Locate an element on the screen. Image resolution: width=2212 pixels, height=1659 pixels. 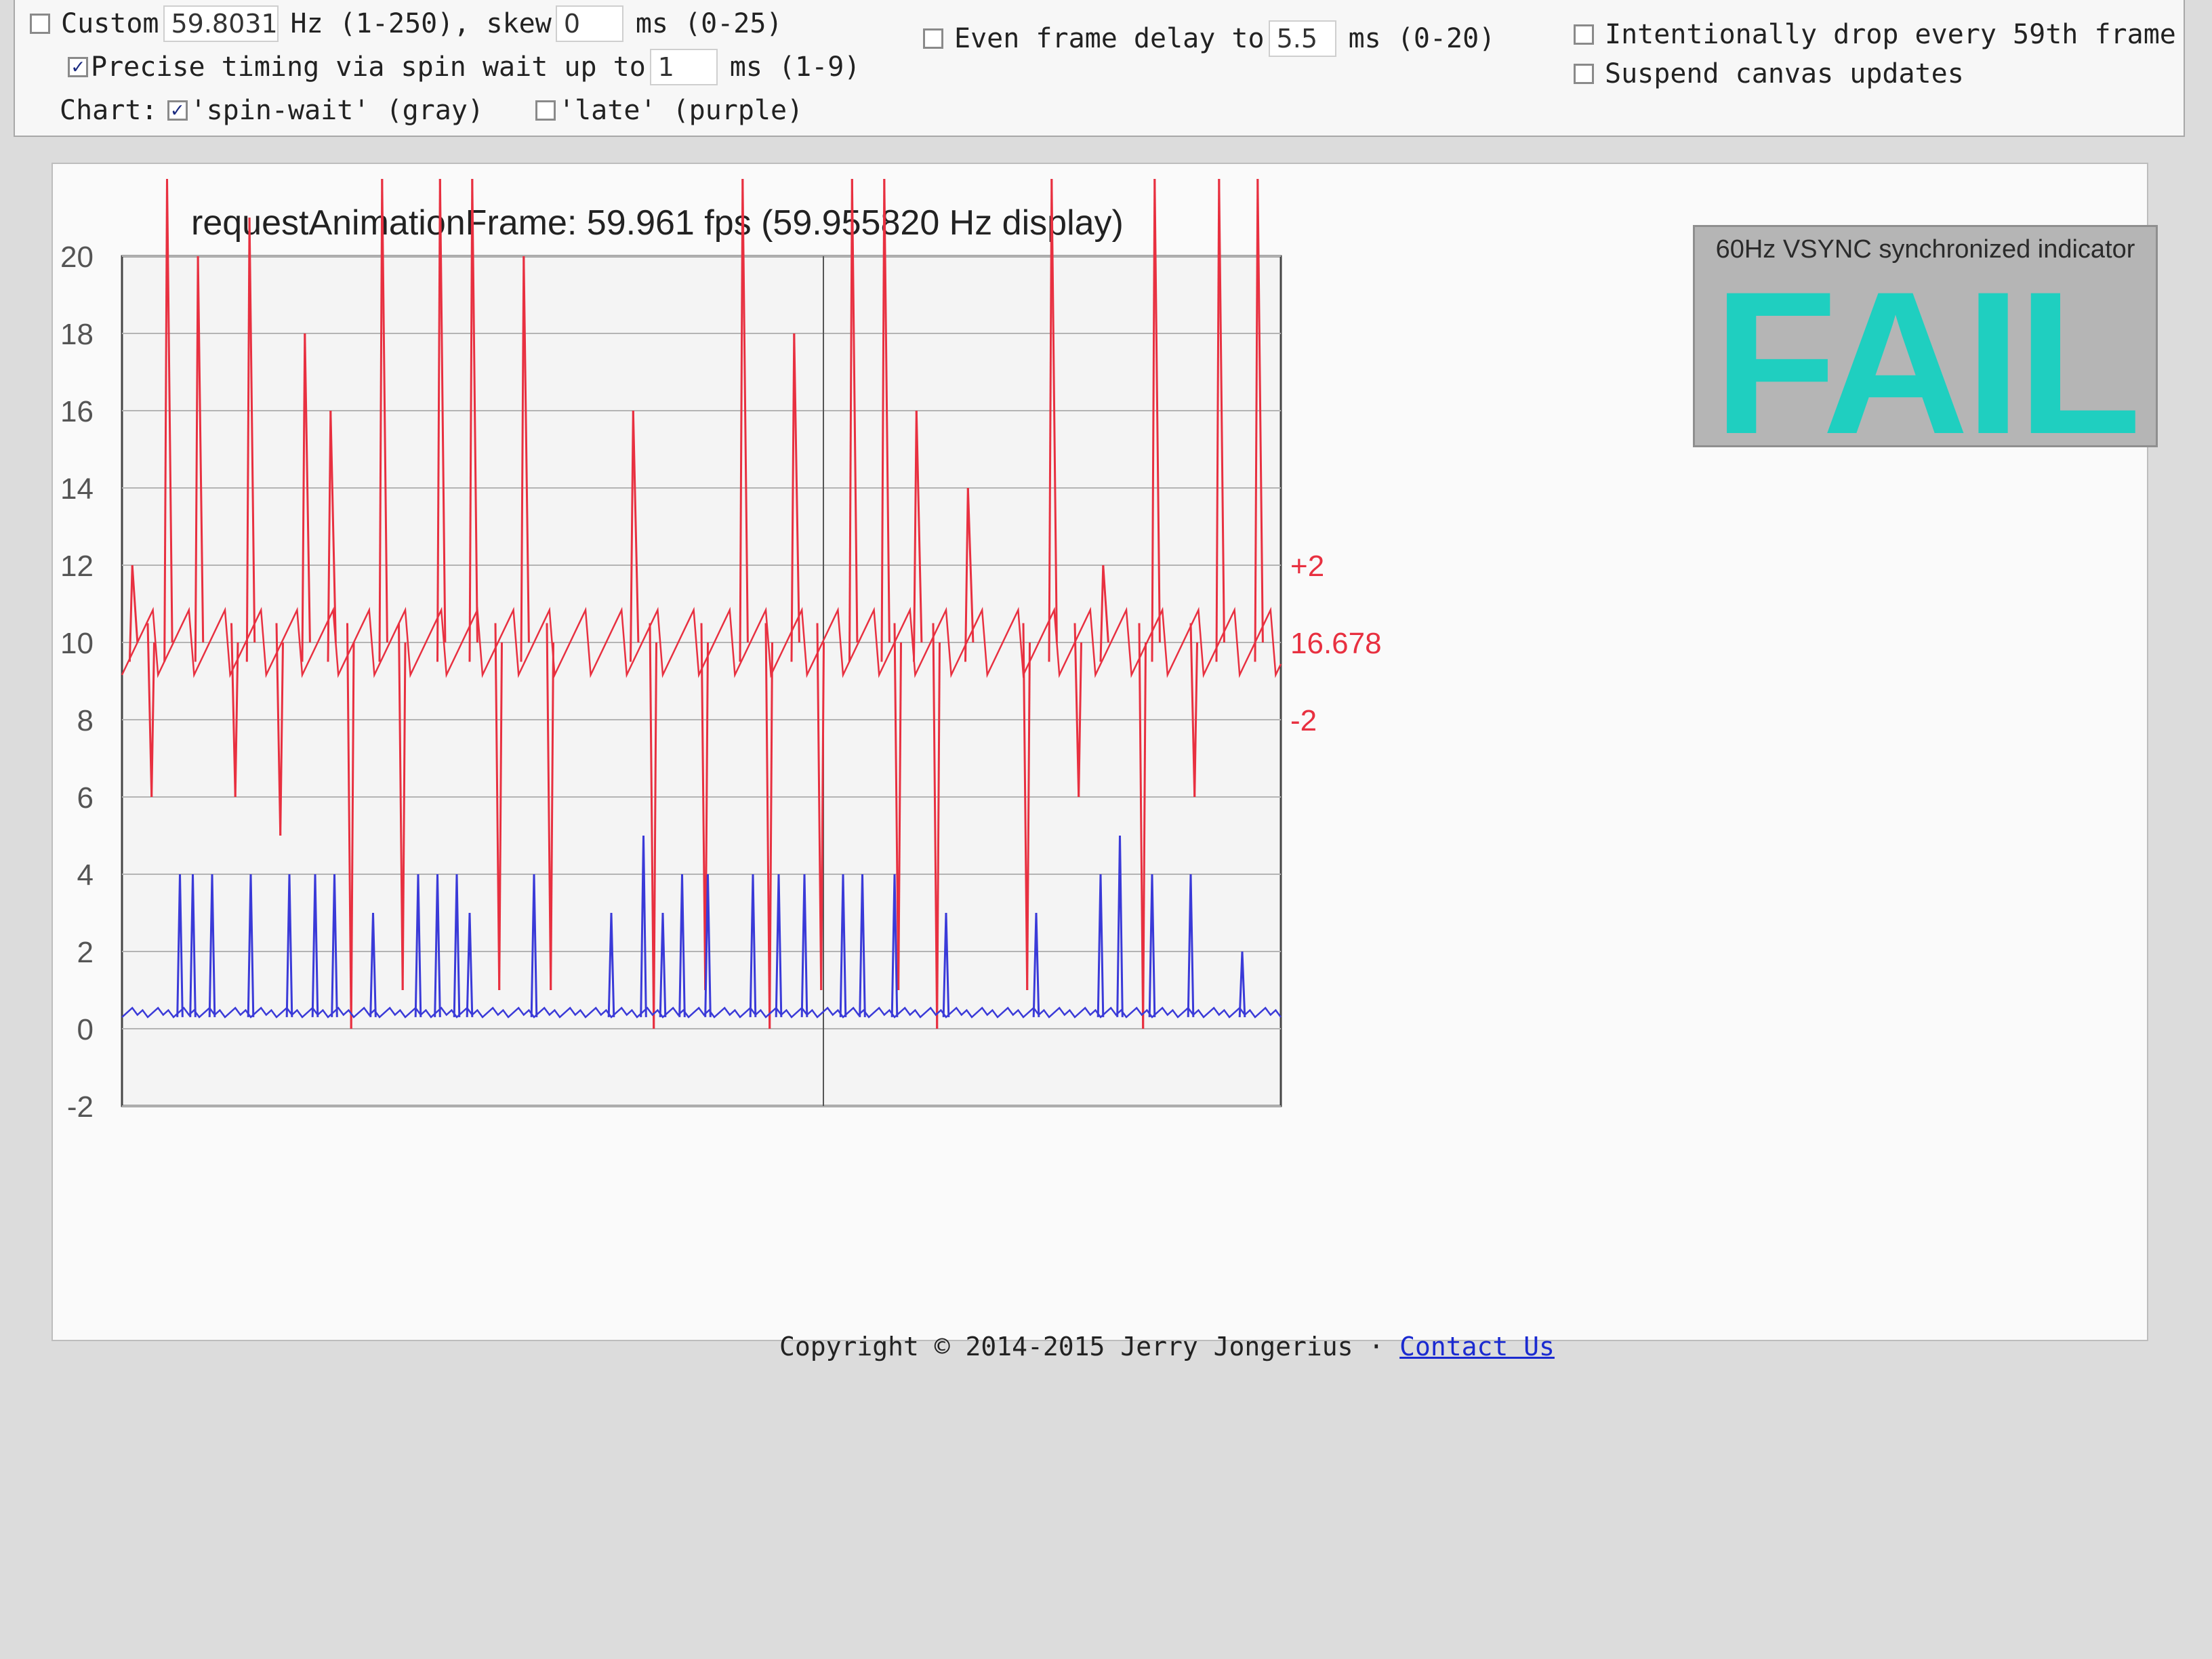
y-tick-label: 16 is located at coordinates (77, 411).